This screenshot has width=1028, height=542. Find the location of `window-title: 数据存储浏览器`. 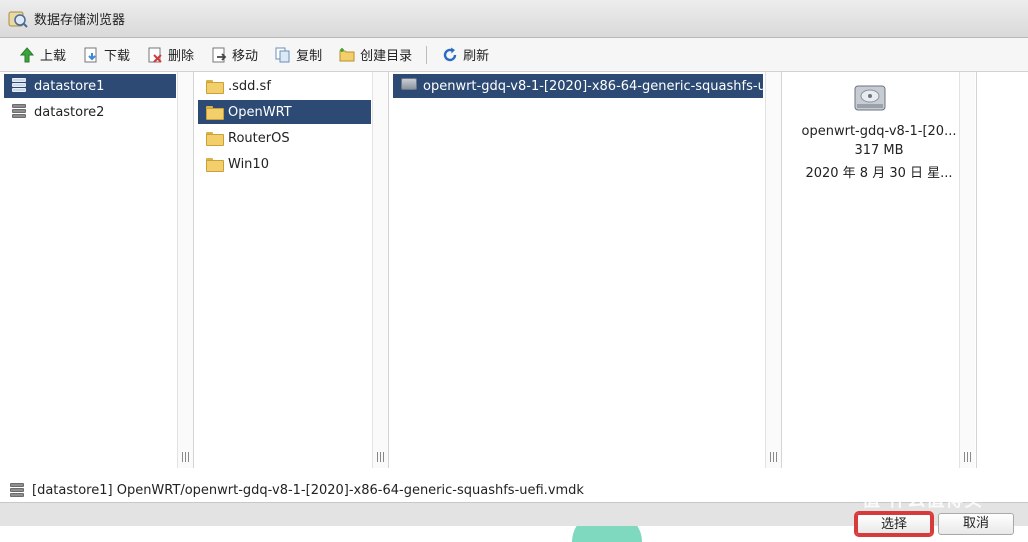

window-title: 数据存储浏览器 is located at coordinates (80, 20).